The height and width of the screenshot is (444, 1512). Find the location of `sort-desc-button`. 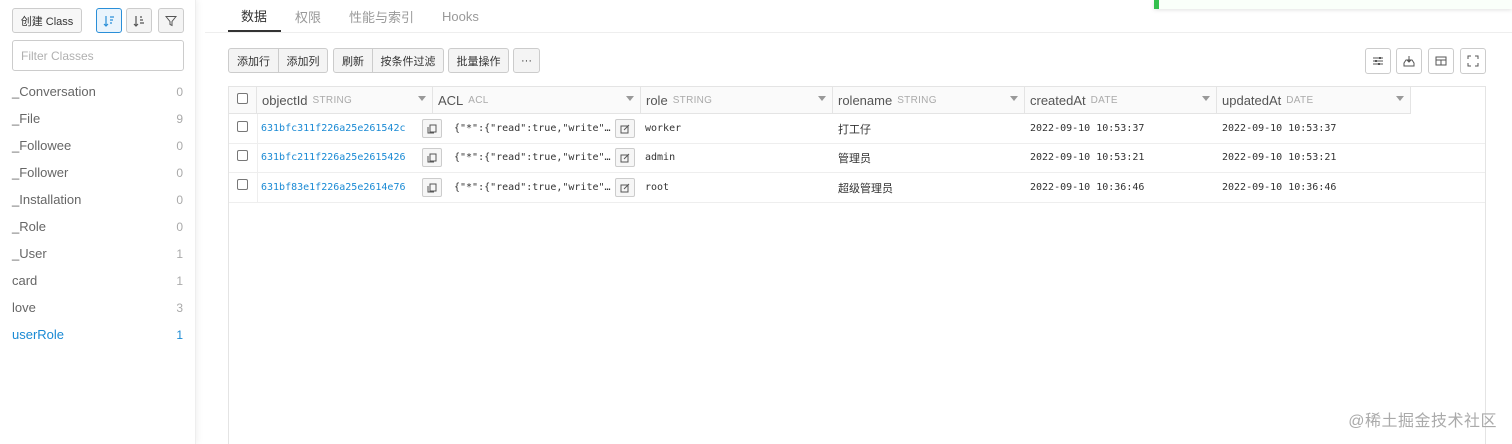

sort-desc-button is located at coordinates (139, 20).